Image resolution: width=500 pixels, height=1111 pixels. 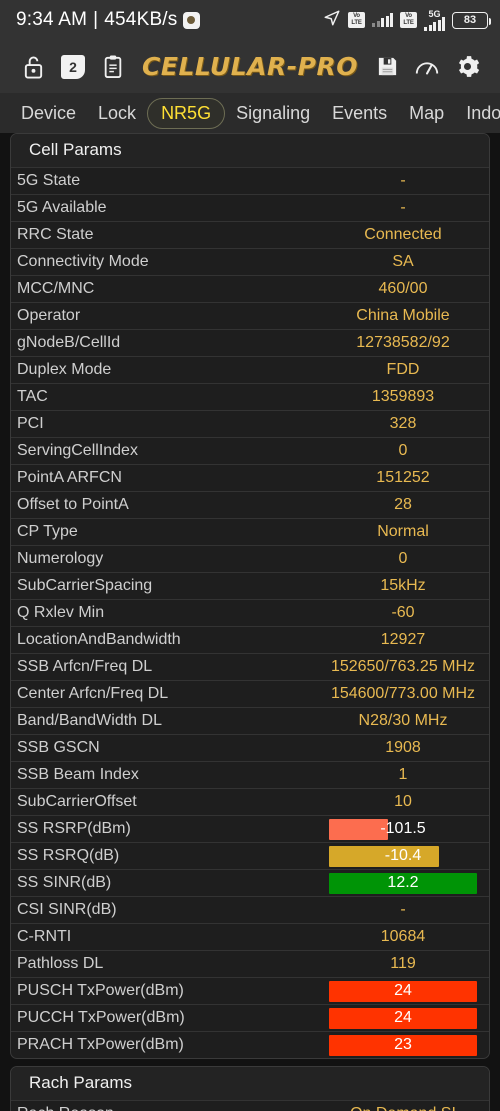 I want to click on param-row: CP Type Normal, so click(x=250, y=531).